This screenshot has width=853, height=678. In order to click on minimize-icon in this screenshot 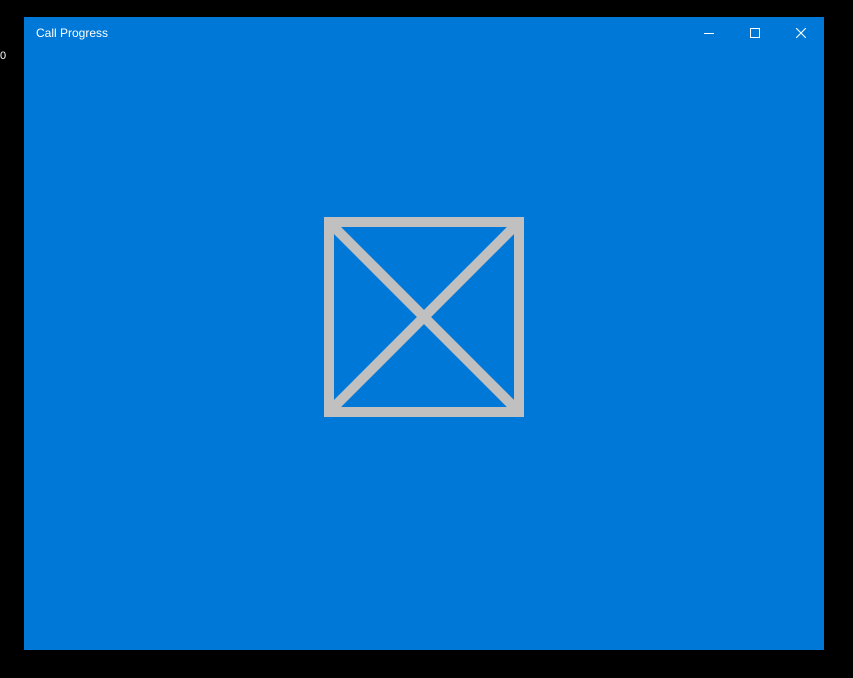, I will do `click(709, 33)`.